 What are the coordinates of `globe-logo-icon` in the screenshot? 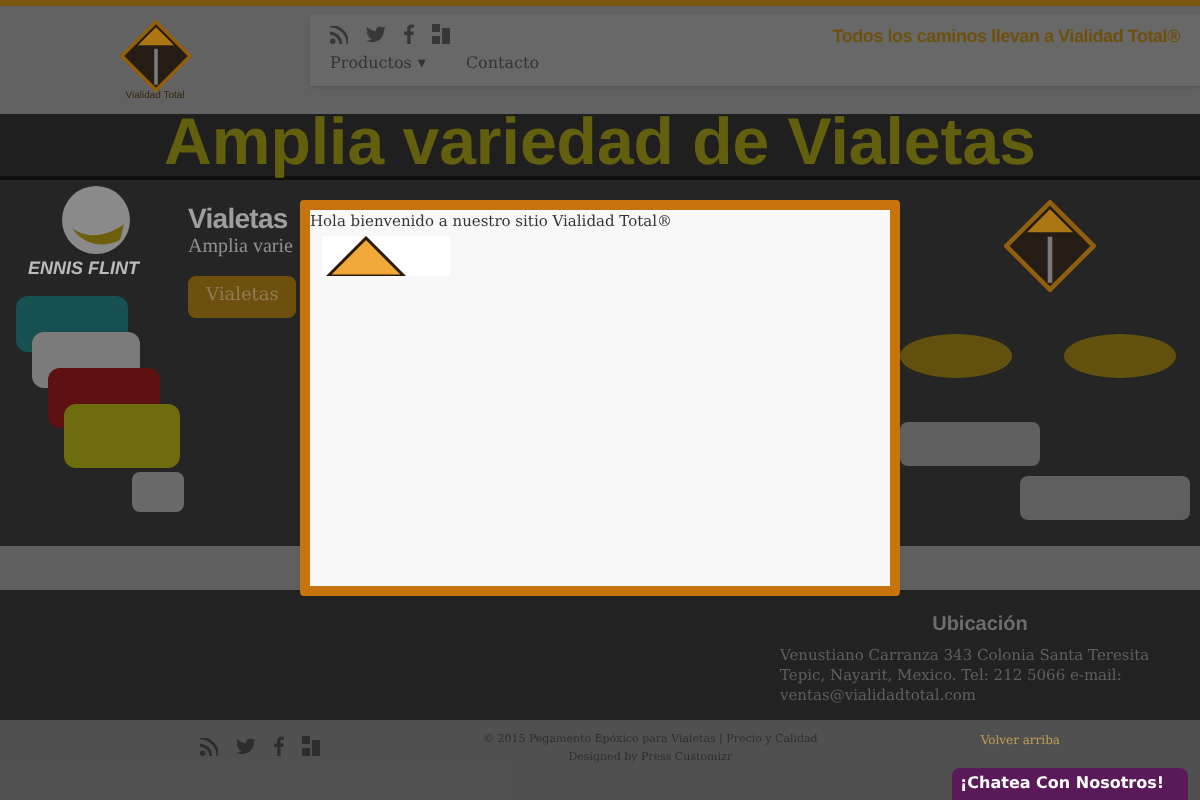 It's located at (96, 220).